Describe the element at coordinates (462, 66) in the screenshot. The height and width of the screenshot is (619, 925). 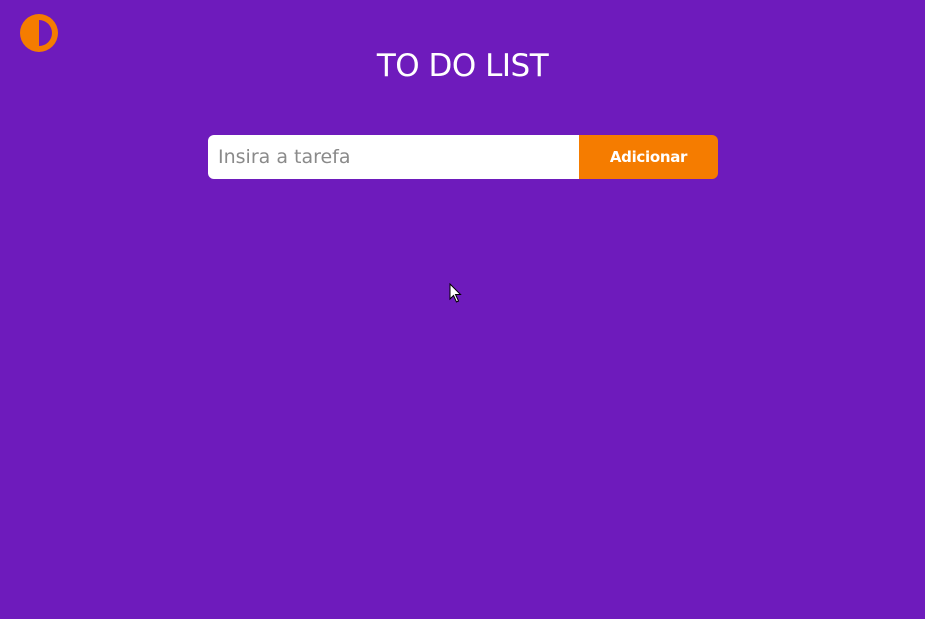
I see `page-title: TO DO LIST` at that location.